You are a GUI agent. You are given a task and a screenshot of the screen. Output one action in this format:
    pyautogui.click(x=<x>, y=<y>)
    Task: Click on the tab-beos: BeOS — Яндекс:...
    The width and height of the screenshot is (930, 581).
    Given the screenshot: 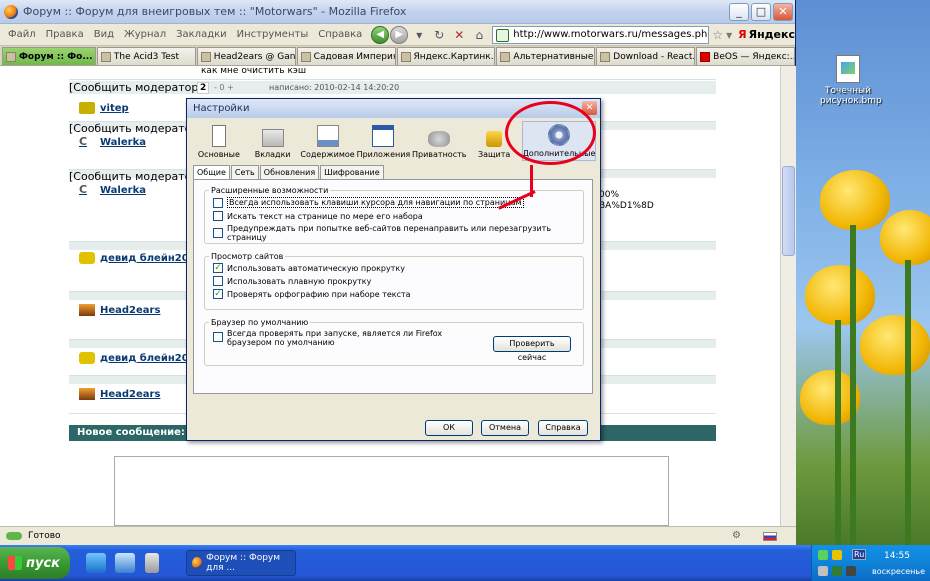 What is the action you would take?
    pyautogui.click(x=745, y=56)
    